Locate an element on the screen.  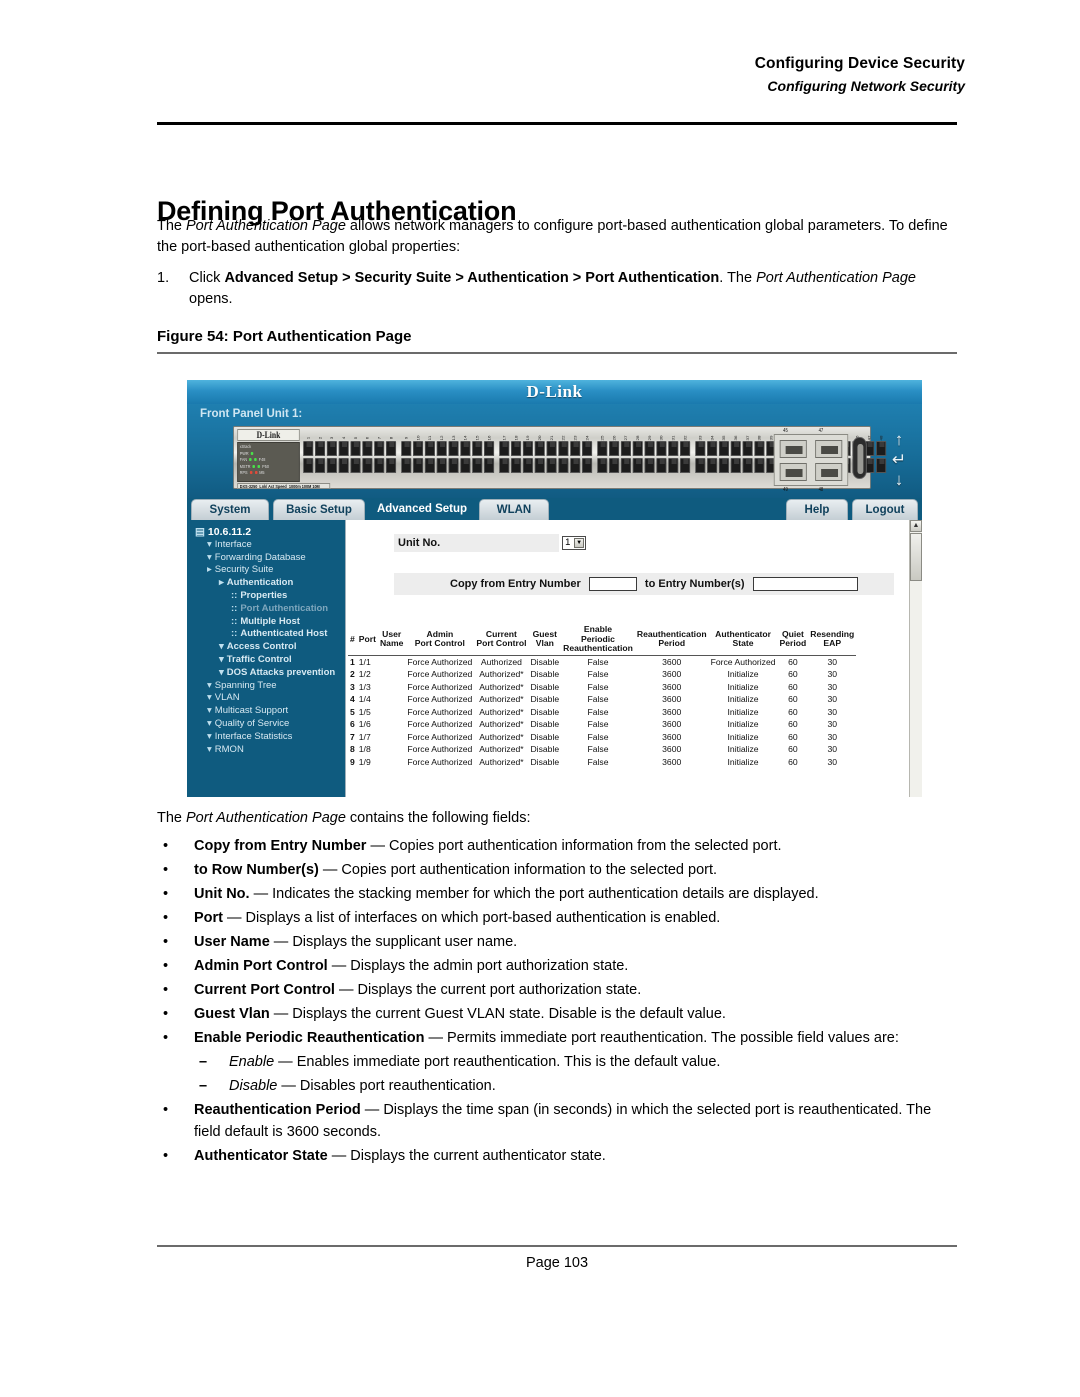
rj45-port-37: 37 is located at coordinates (748, 454).